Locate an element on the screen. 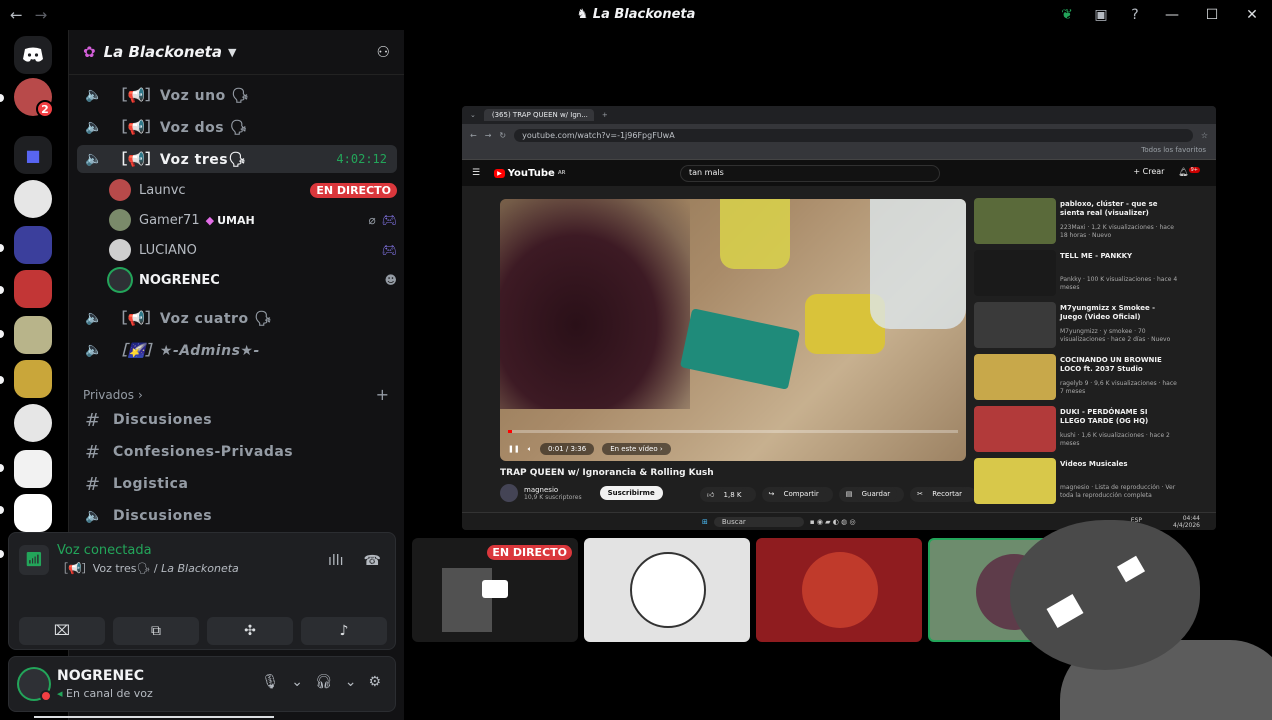 Image resolution: width=1272 pixels, height=720 pixels. screen-share-button: ⧉ is located at coordinates (156, 631).